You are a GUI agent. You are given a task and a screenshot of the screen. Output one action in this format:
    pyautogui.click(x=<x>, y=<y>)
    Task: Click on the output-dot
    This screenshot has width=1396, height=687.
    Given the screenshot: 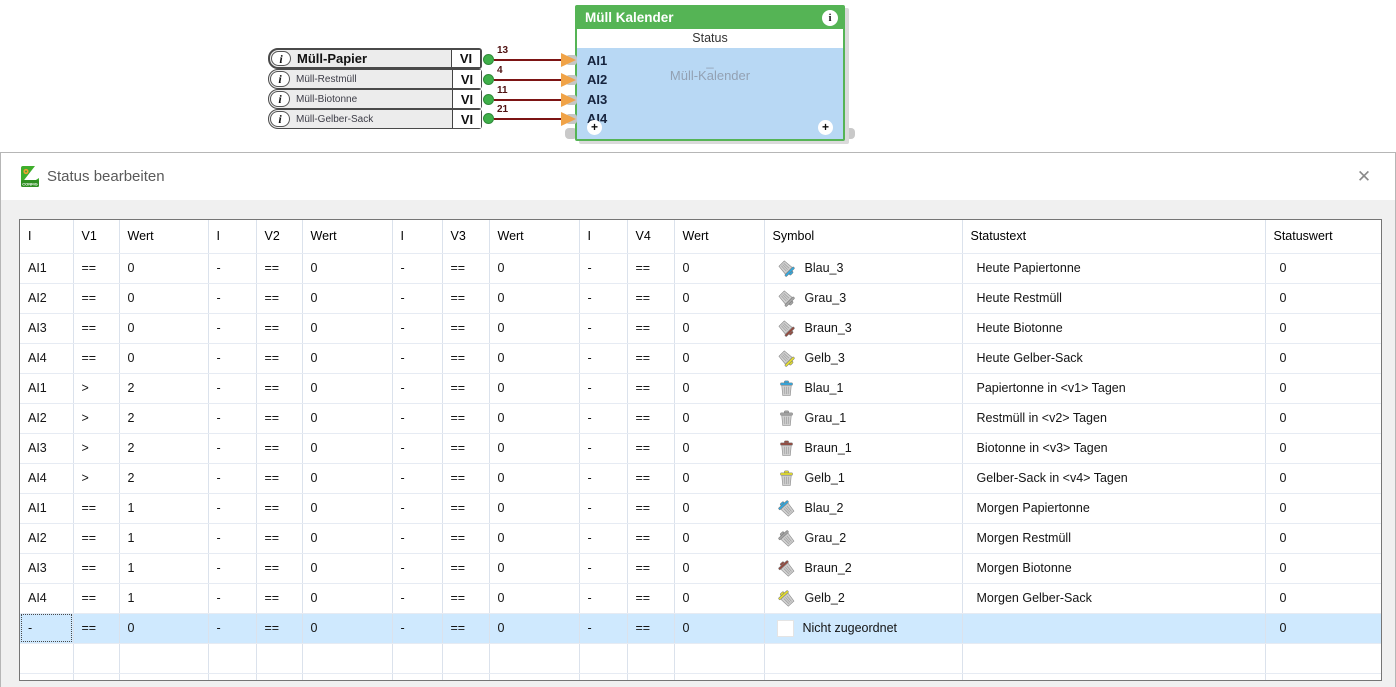 What is the action you would take?
    pyautogui.click(x=488, y=118)
    